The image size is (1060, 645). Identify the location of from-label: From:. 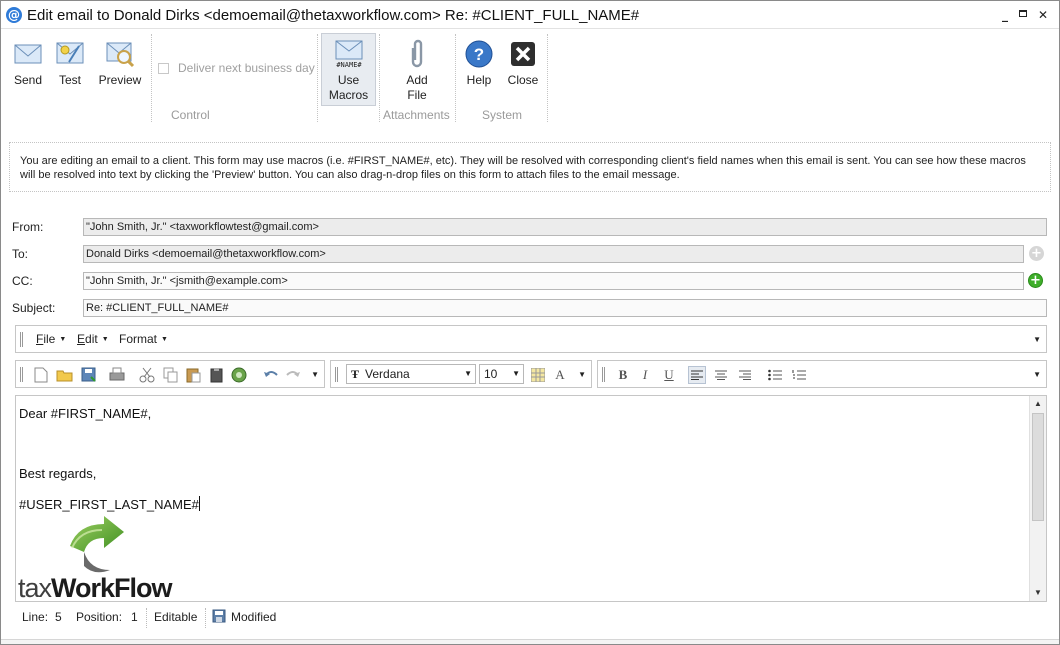
(28, 227).